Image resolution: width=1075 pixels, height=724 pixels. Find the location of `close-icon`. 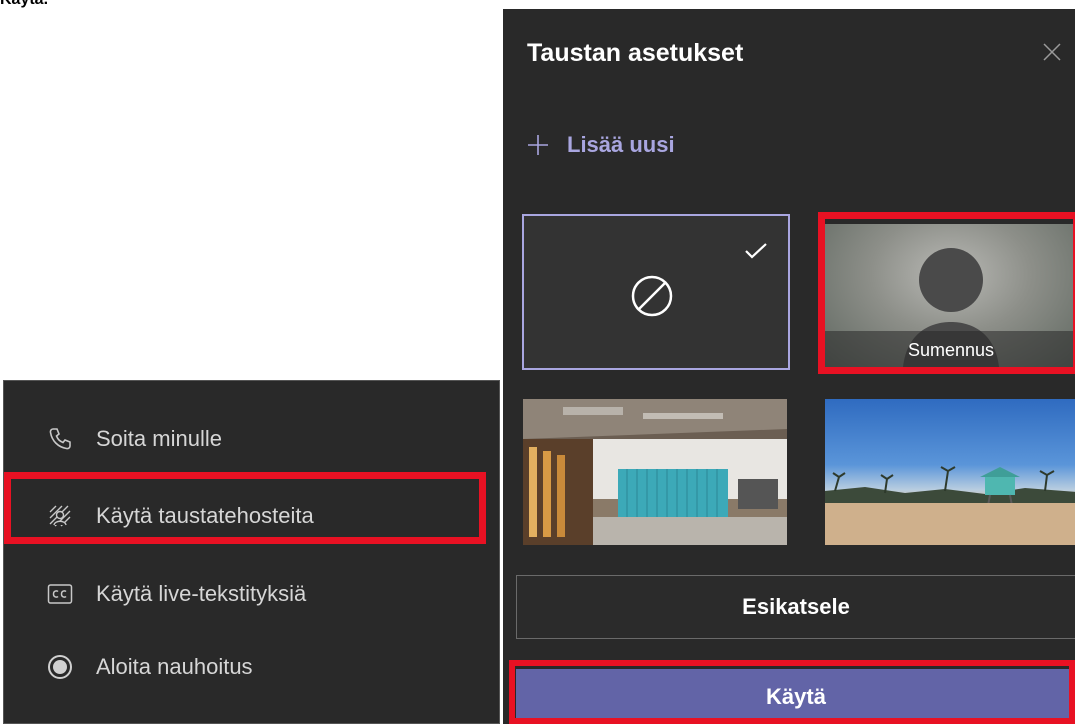

close-icon is located at coordinates (1052, 52).